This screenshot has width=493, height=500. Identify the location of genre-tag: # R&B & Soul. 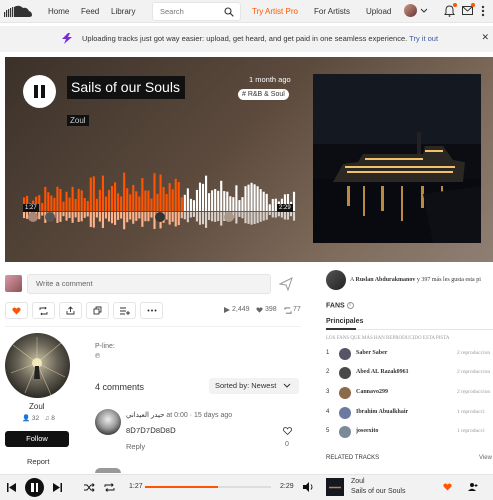
(263, 94).